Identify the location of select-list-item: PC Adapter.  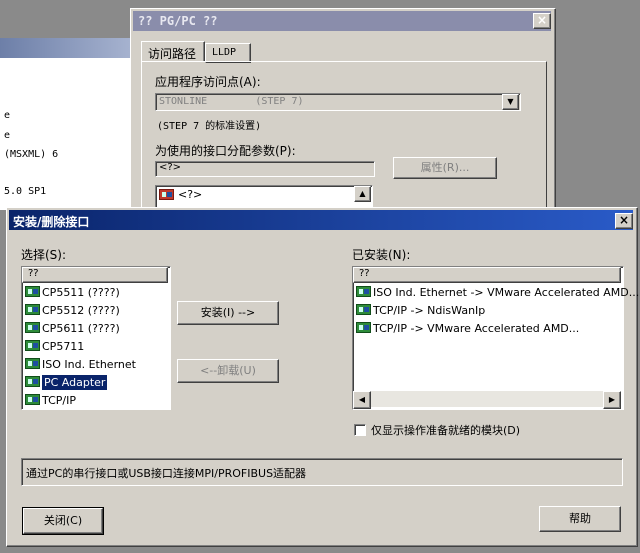
(95, 383).